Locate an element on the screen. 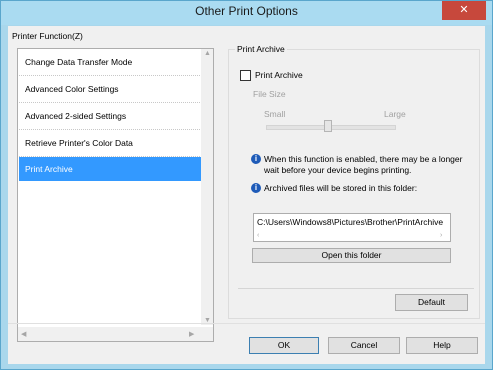 The image size is (493, 370). list-item-advanced-color-settings: Advanced Color Settings is located at coordinates (111, 90).